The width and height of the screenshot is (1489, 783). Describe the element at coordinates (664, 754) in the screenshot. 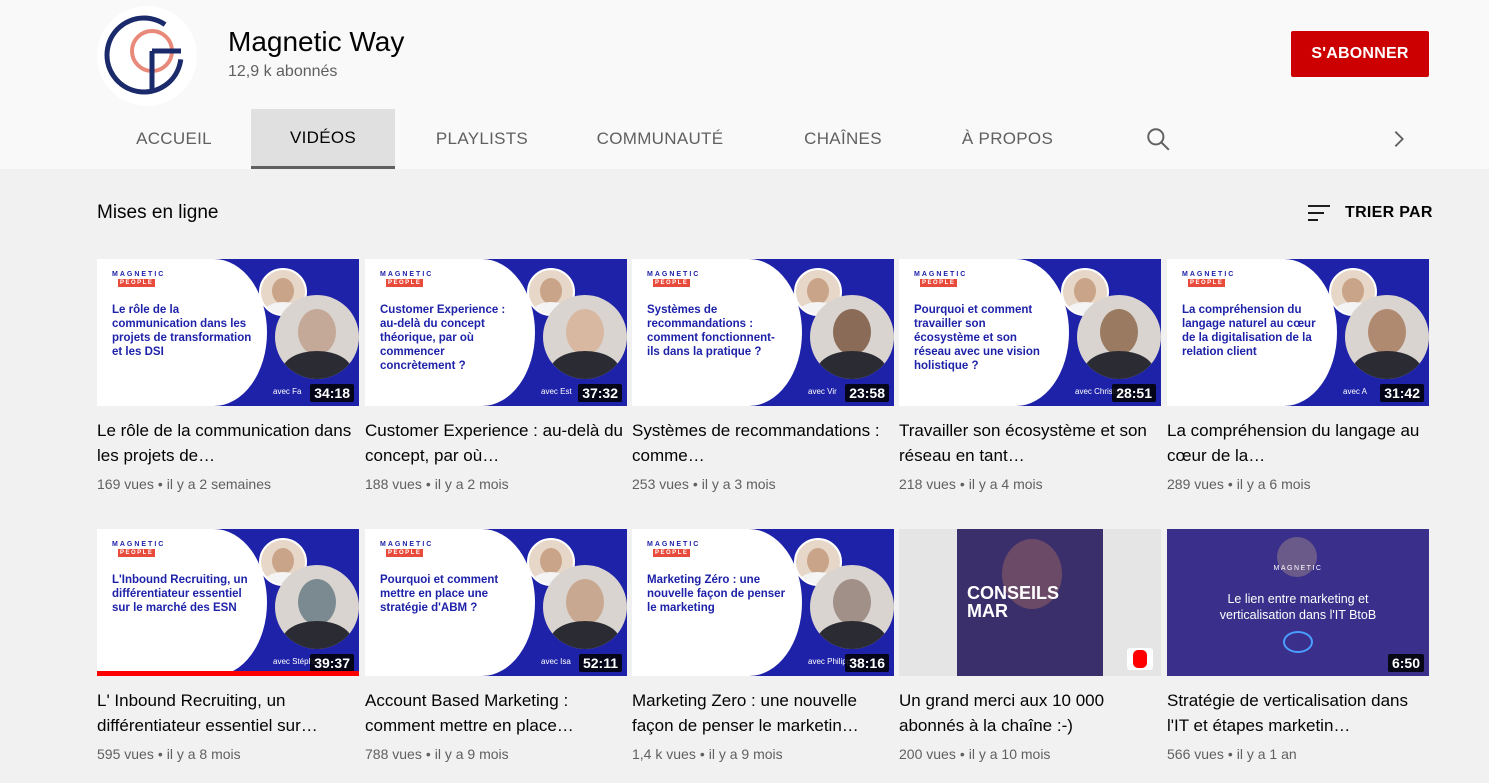

I see `view-count: 1,4 k vues` at that location.